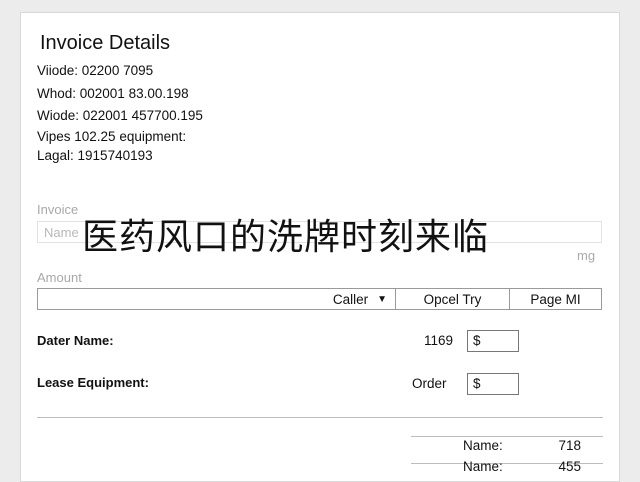 This screenshot has height=482, width=640. What do you see at coordinates (75, 340) in the screenshot?
I see `dater-name-label: Dater Name:` at bounding box center [75, 340].